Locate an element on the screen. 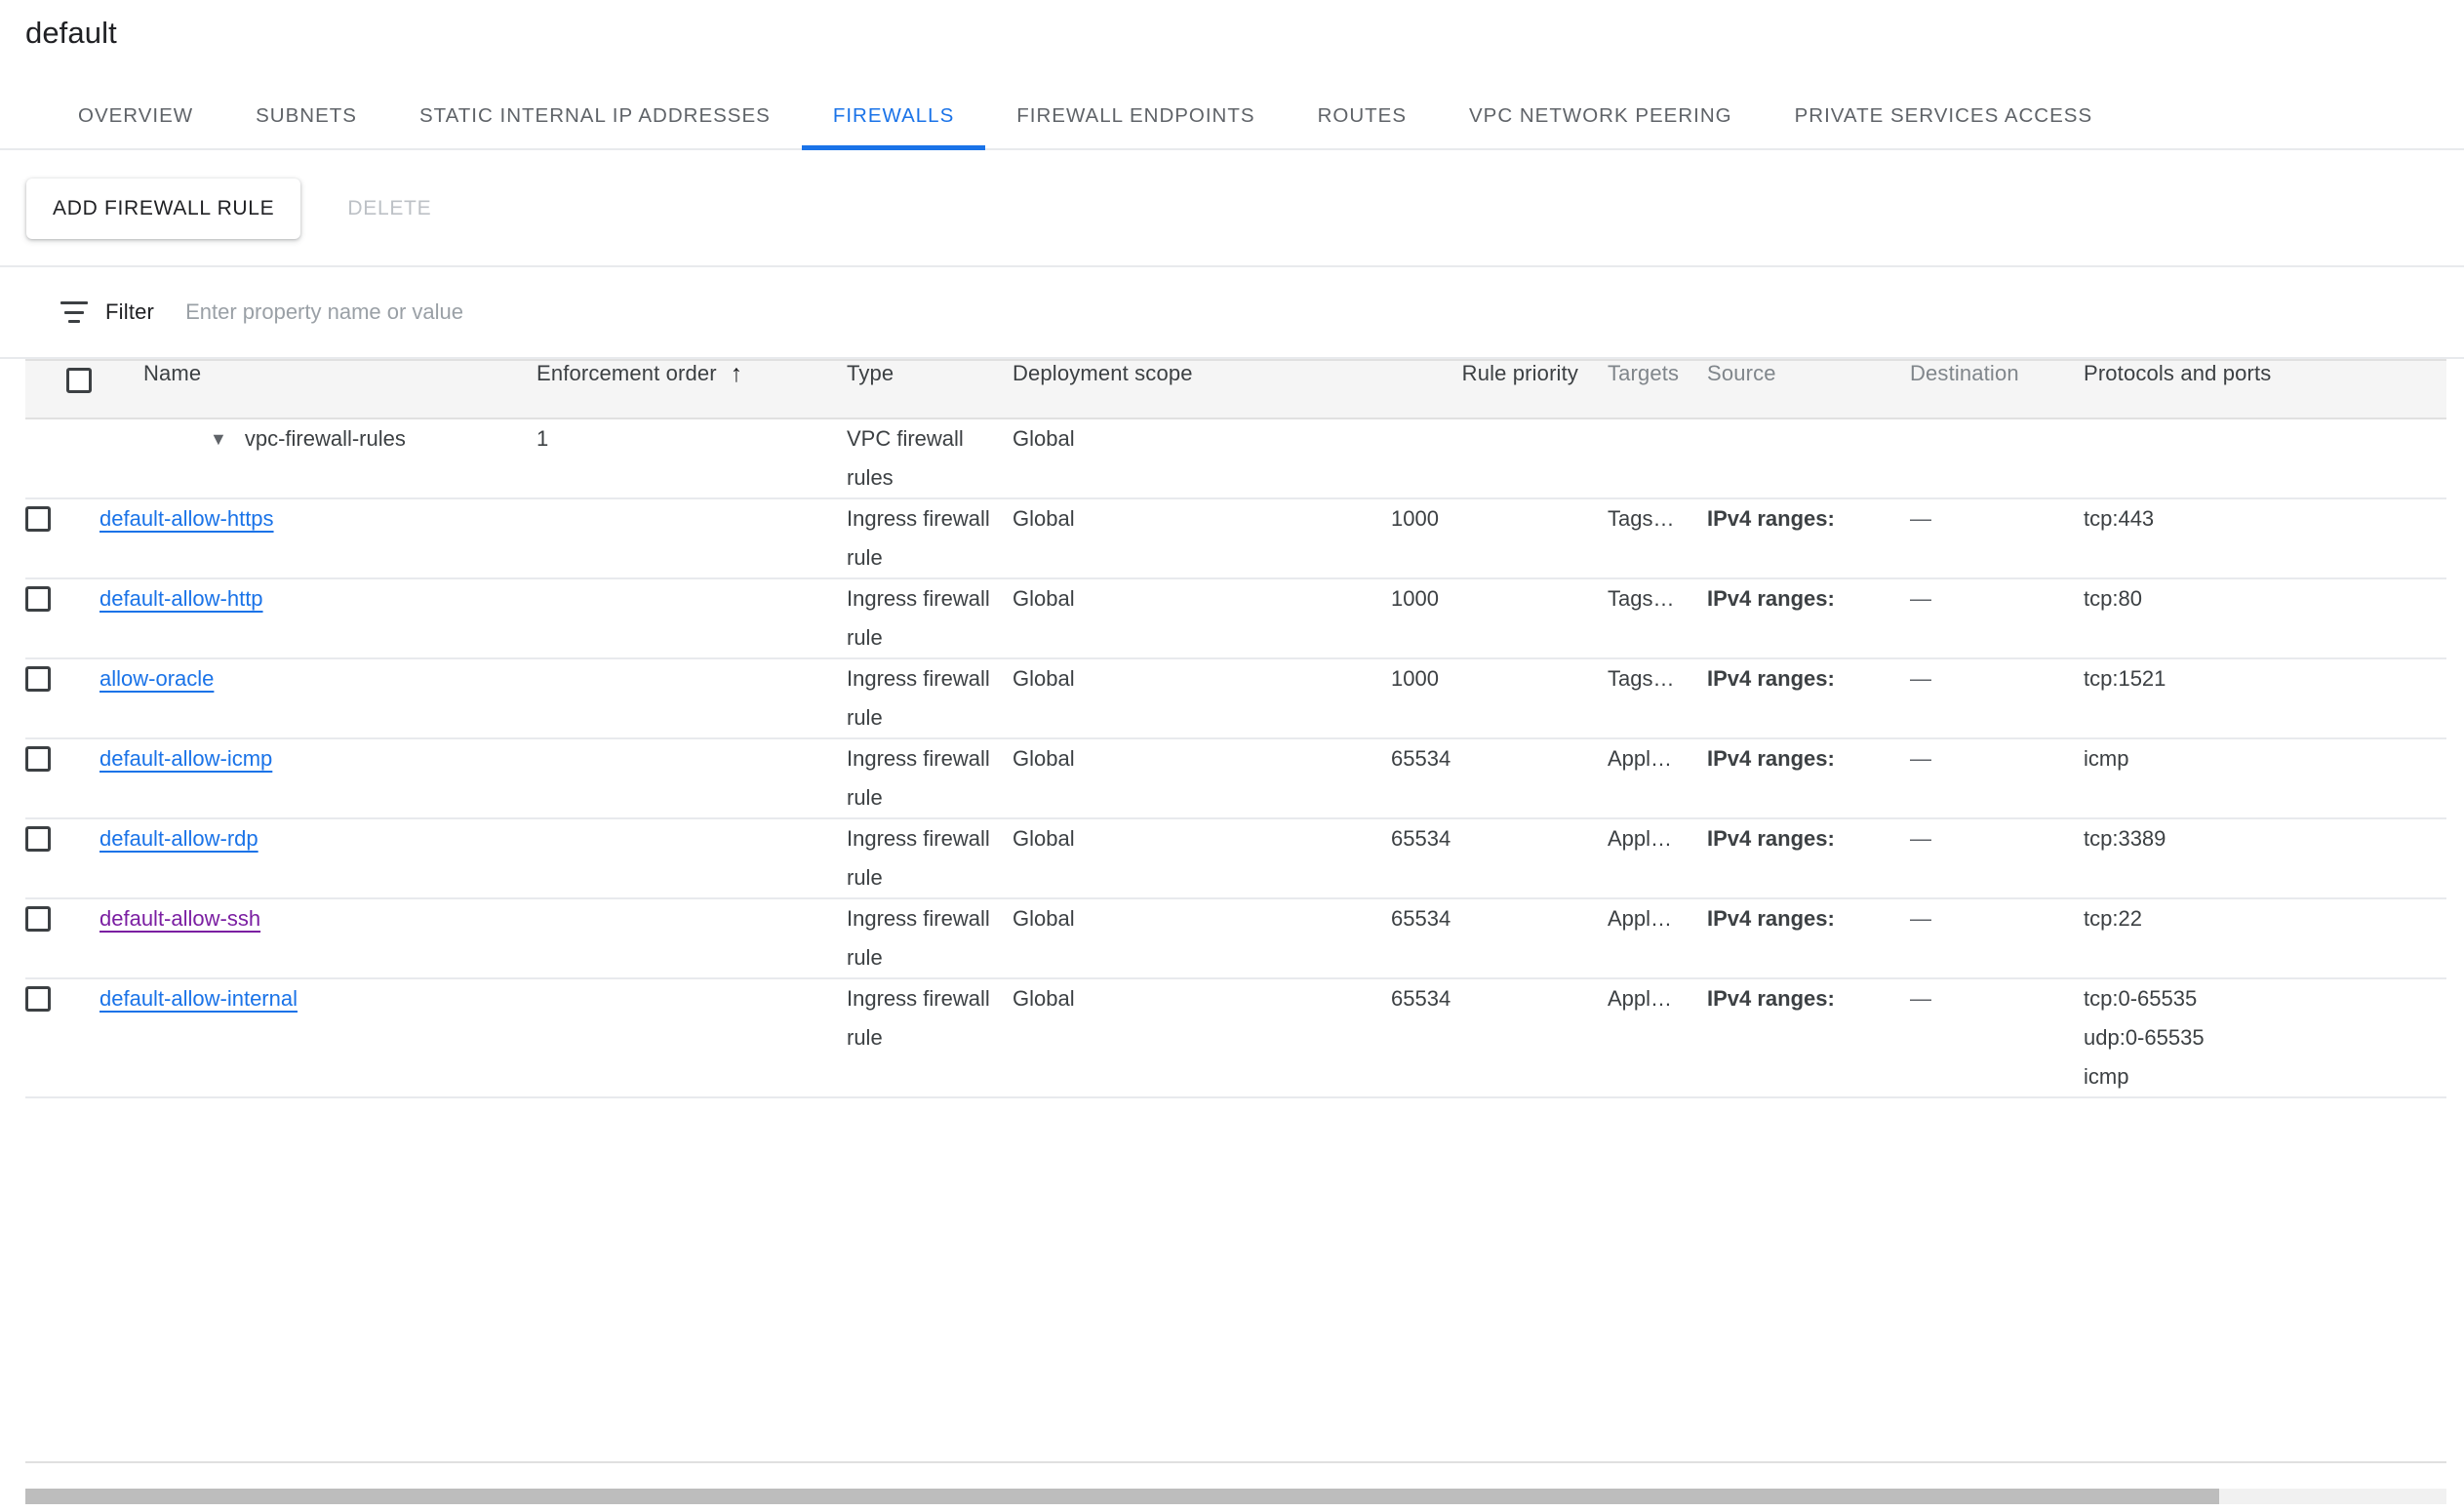 Image resolution: width=2464 pixels, height=1512 pixels. tab-label: PRIVATE SERVICES ACCESS is located at coordinates (1943, 115).